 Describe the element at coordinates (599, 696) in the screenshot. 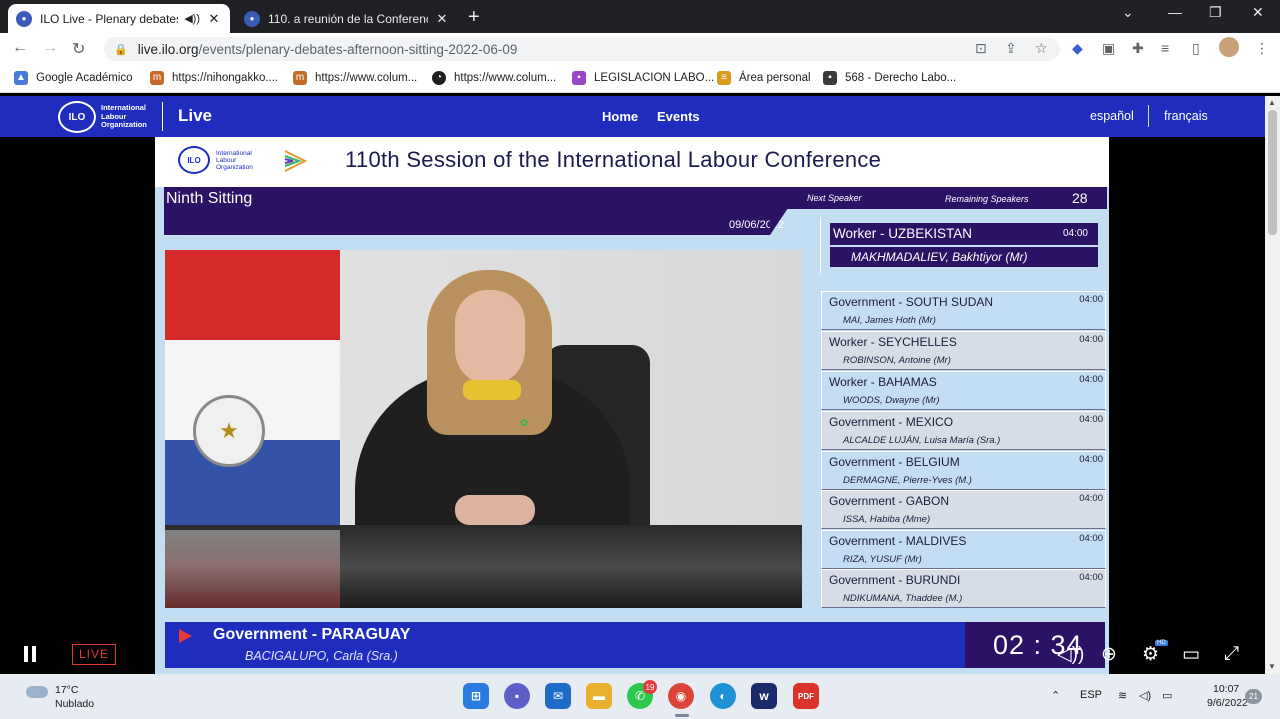

I see `file-explorer-icon: ▬` at that location.